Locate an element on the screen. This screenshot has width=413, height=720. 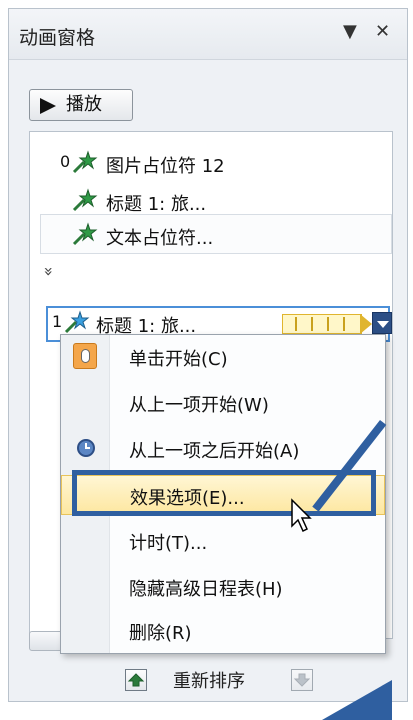
menu-item-label: 从上一项开始(W) is located at coordinates (199, 405).